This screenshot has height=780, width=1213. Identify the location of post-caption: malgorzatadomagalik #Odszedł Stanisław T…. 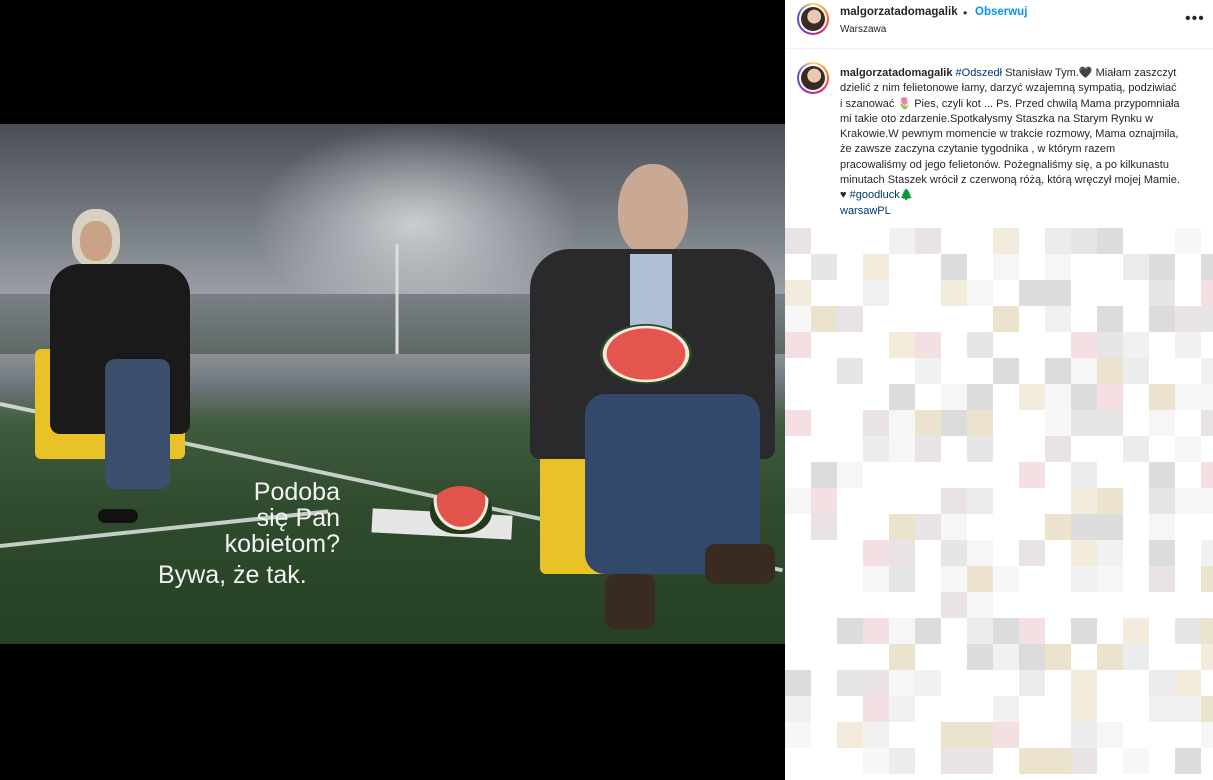
(1010, 142).